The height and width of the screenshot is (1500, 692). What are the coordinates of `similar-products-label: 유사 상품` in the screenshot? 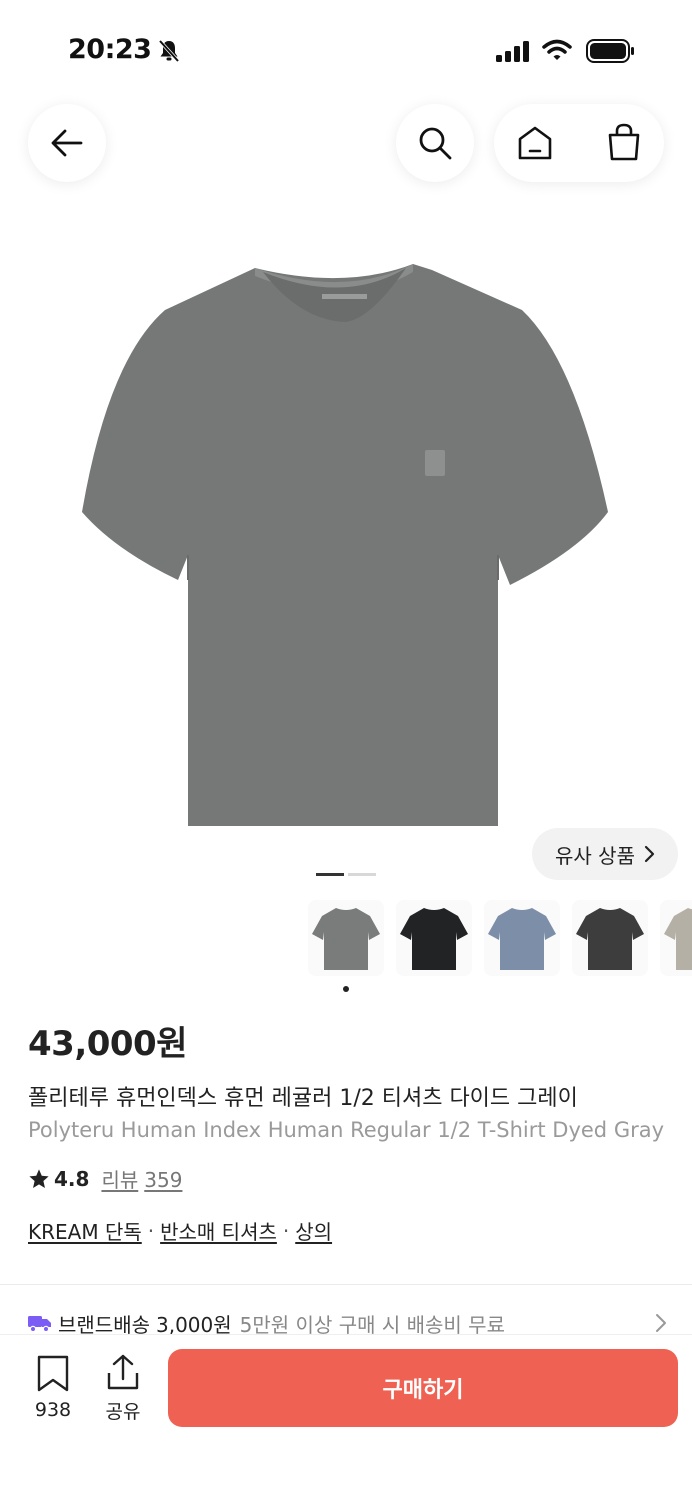 It's located at (595, 855).